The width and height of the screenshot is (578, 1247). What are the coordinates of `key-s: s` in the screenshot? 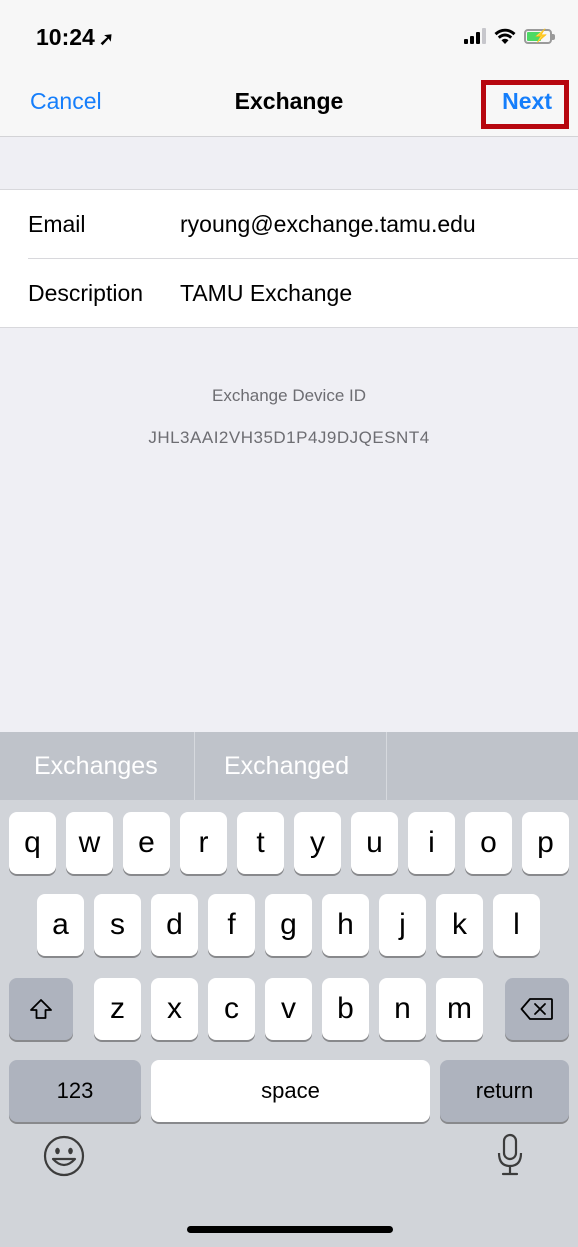 It's located at (117, 925).